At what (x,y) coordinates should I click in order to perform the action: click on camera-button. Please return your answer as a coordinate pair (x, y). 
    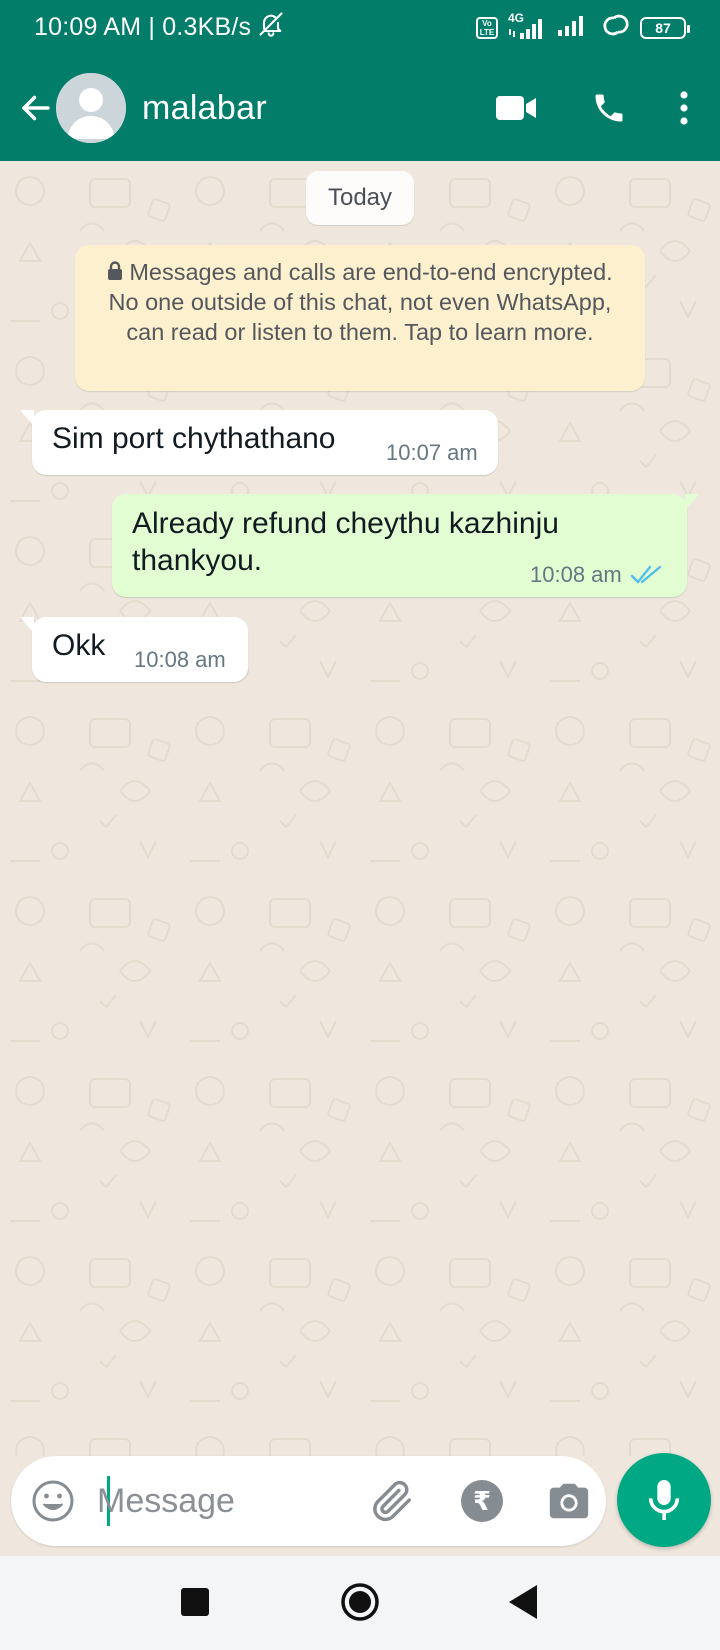
    Looking at the image, I should click on (569, 1503).